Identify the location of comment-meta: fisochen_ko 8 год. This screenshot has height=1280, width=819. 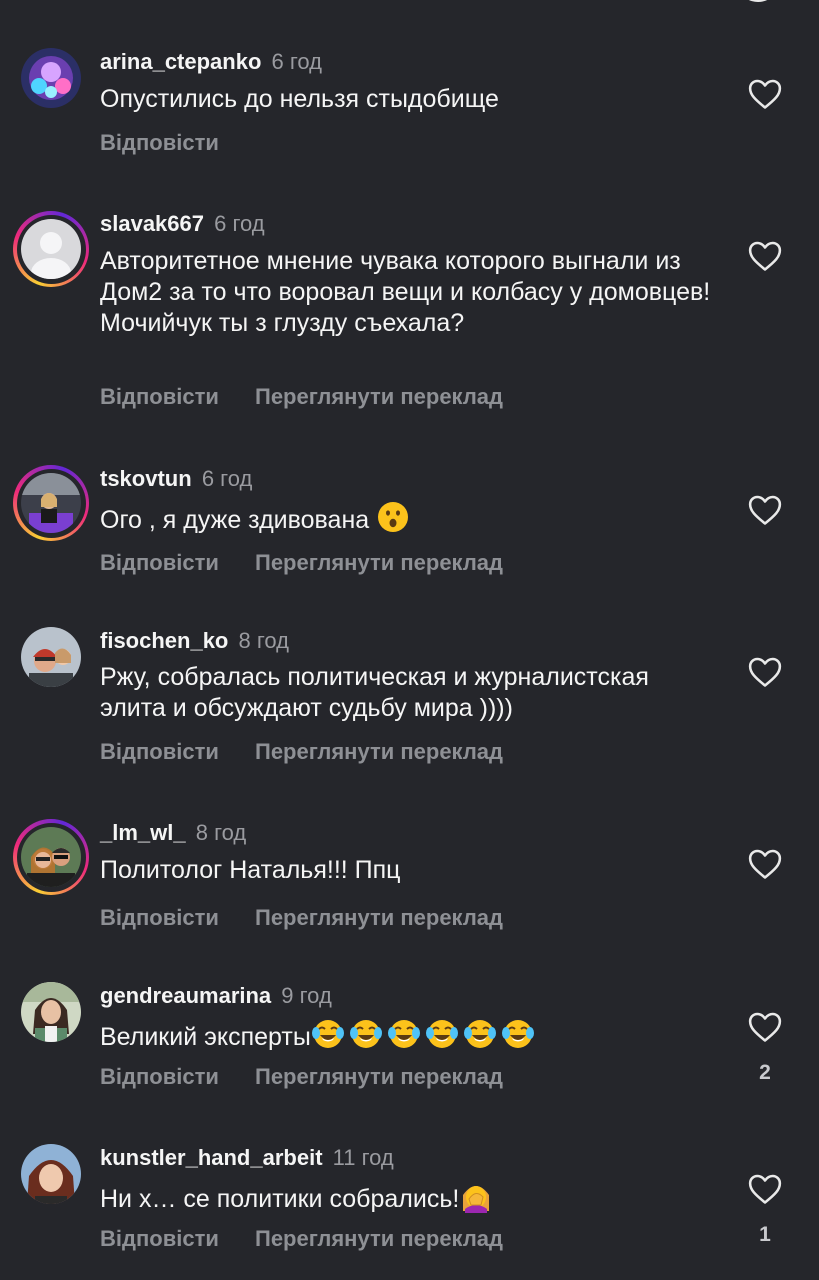
(194, 641).